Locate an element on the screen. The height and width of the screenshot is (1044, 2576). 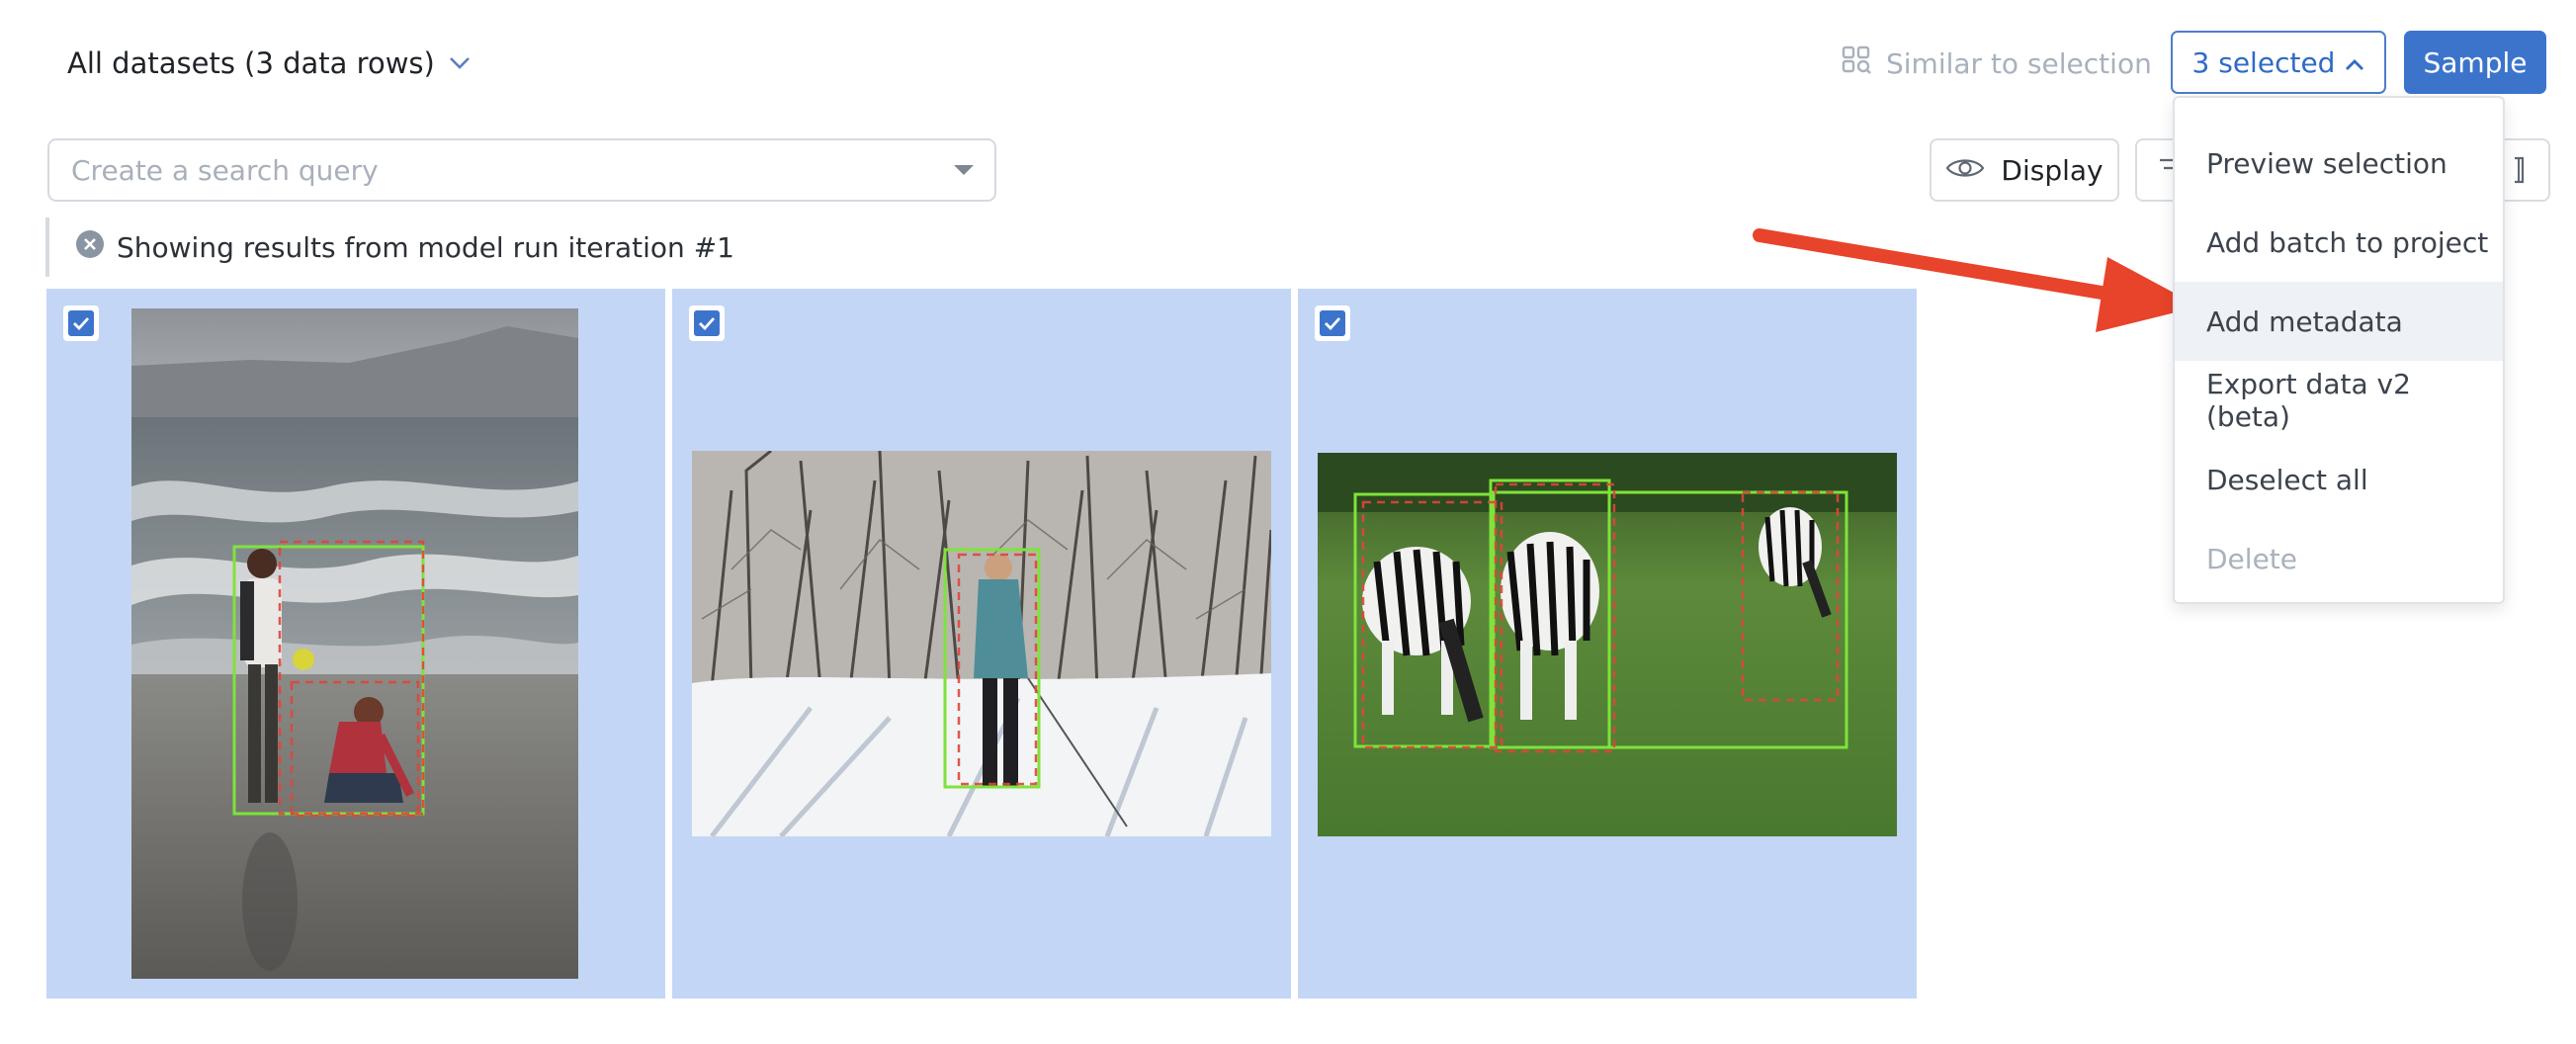
menu-item-preview-selection: Preview selection is located at coordinates (2339, 164).